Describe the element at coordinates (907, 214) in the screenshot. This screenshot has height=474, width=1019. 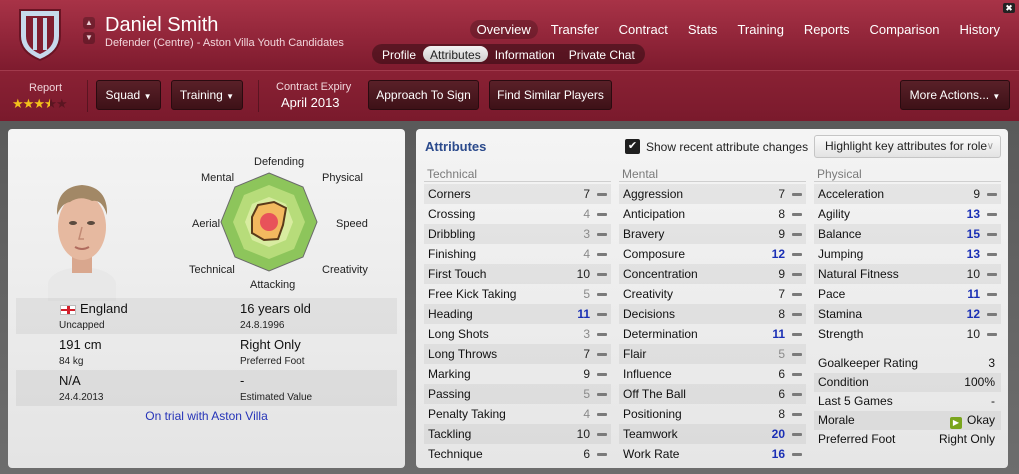
I see `attribute-row: Agility 13` at that location.